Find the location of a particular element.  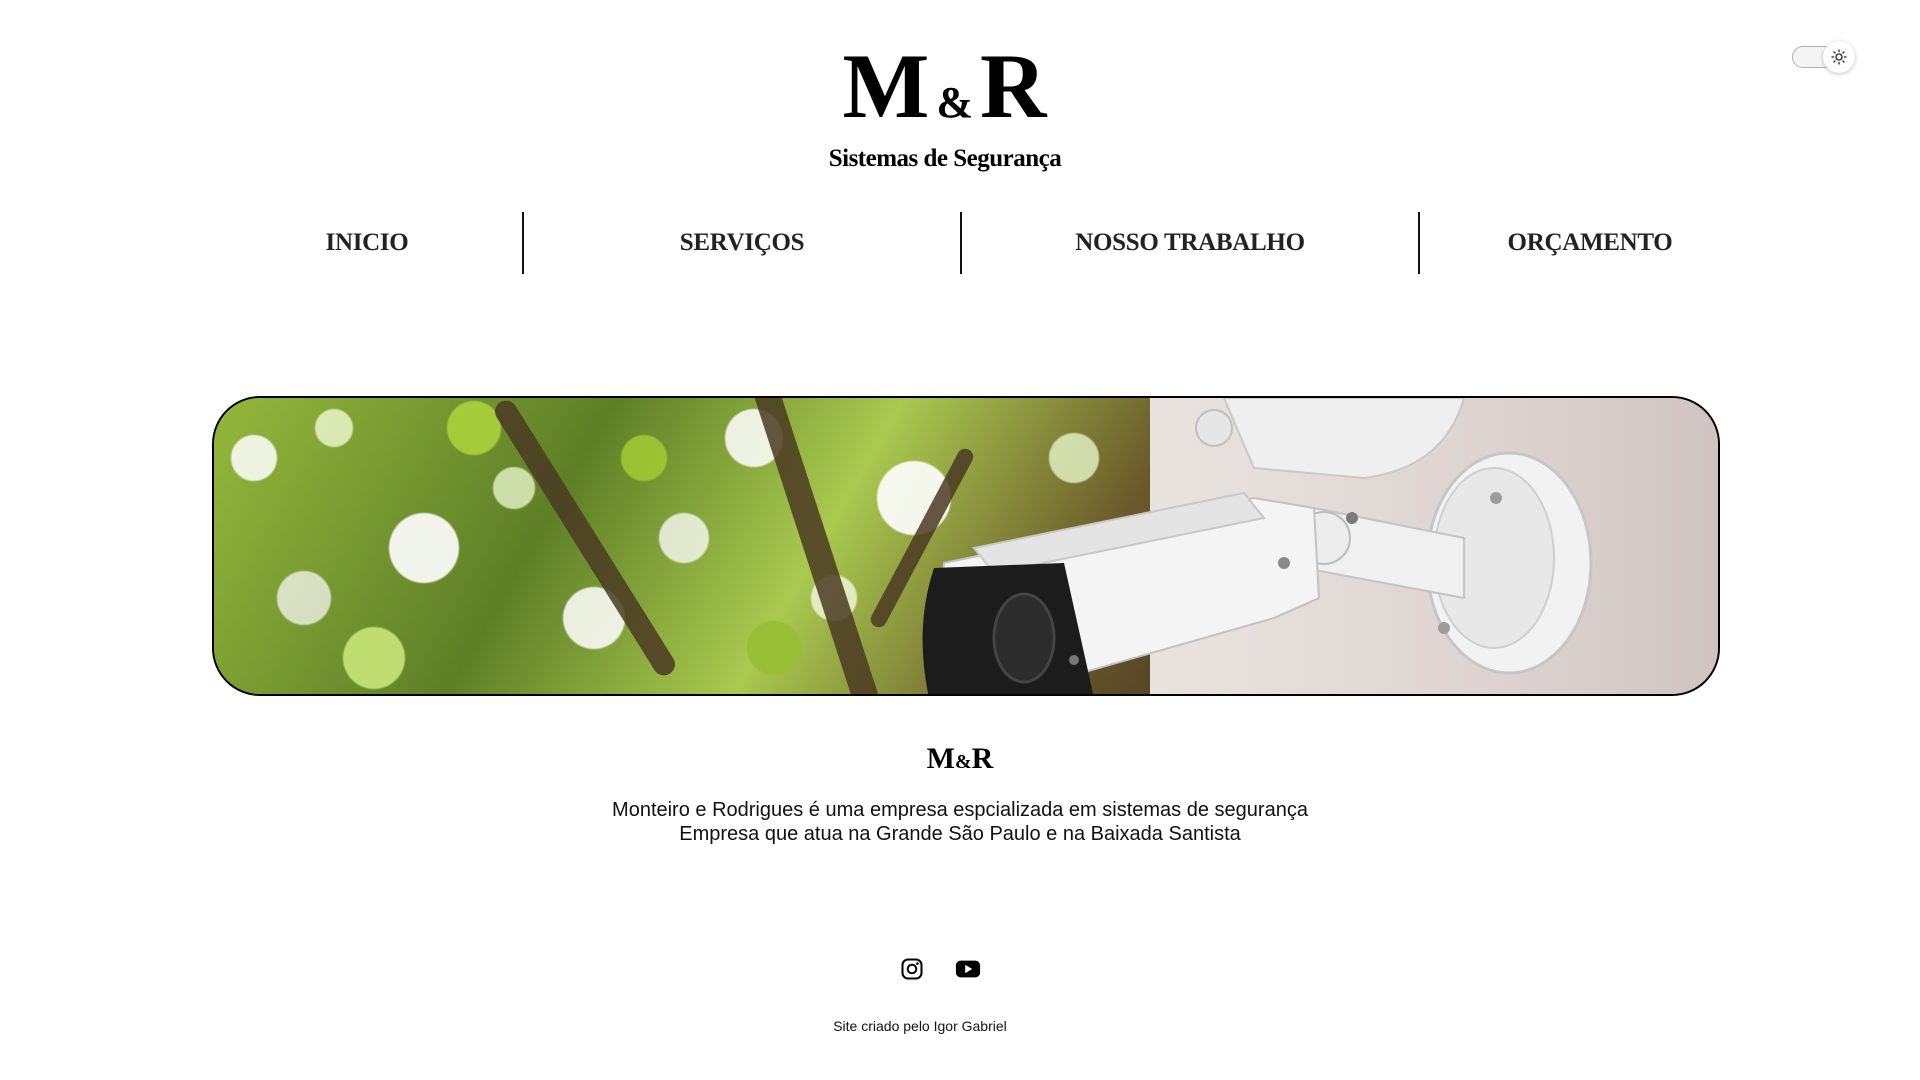

logo-letter-m: M is located at coordinates (886, 86).